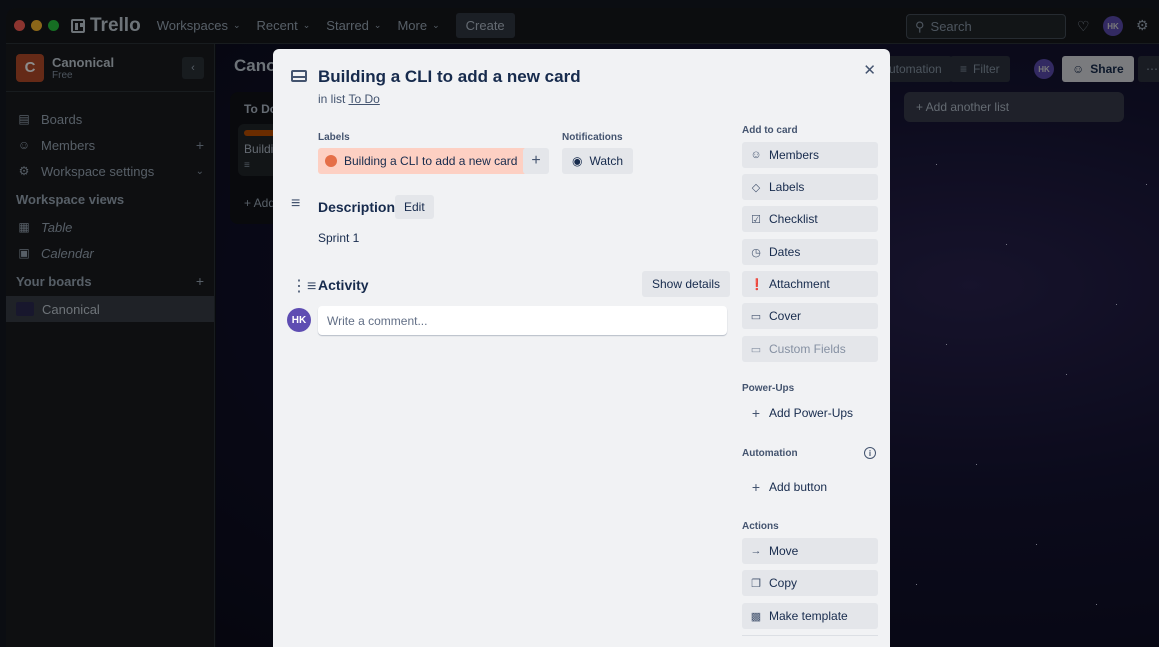 The height and width of the screenshot is (647, 1159). I want to click on show-details-button: Show details, so click(686, 284).